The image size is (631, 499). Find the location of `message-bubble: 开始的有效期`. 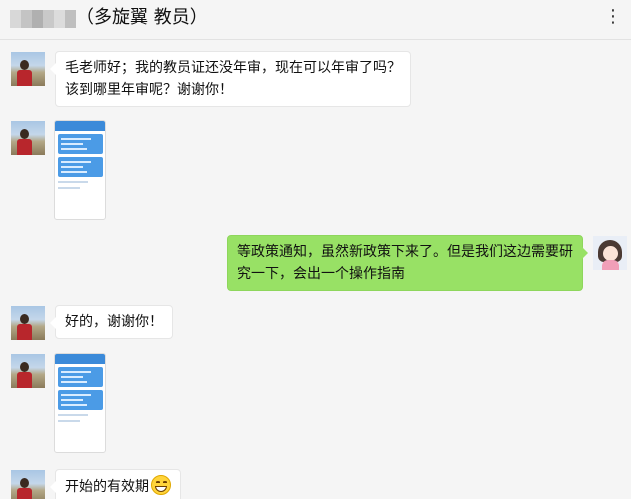

message-bubble: 开始的有效期 is located at coordinates (115, 484).